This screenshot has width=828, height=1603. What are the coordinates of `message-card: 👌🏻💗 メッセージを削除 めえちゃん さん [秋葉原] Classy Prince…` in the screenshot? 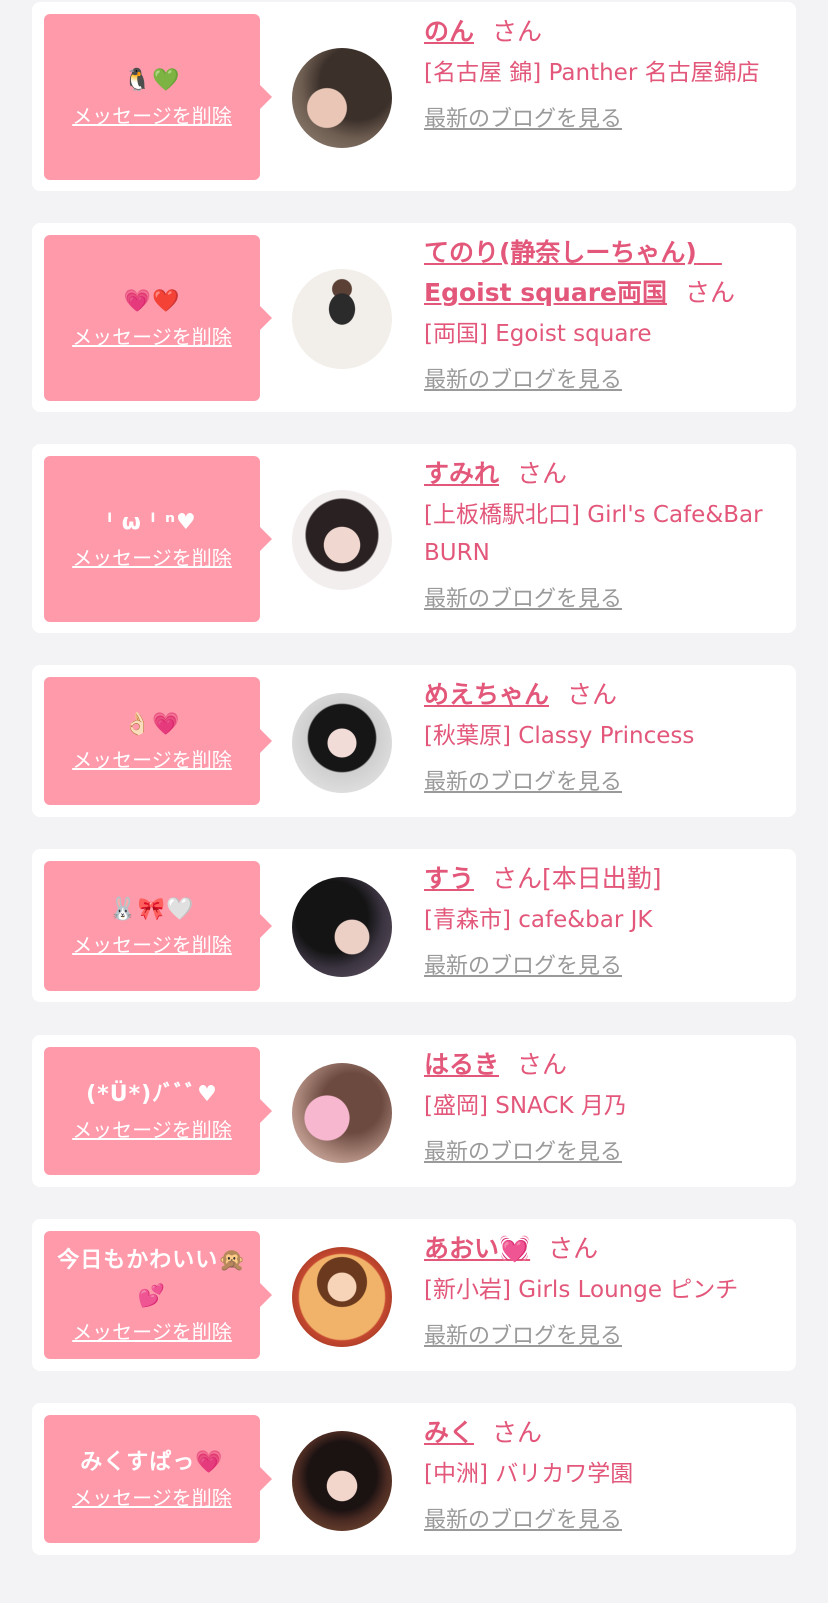 It's located at (414, 741).